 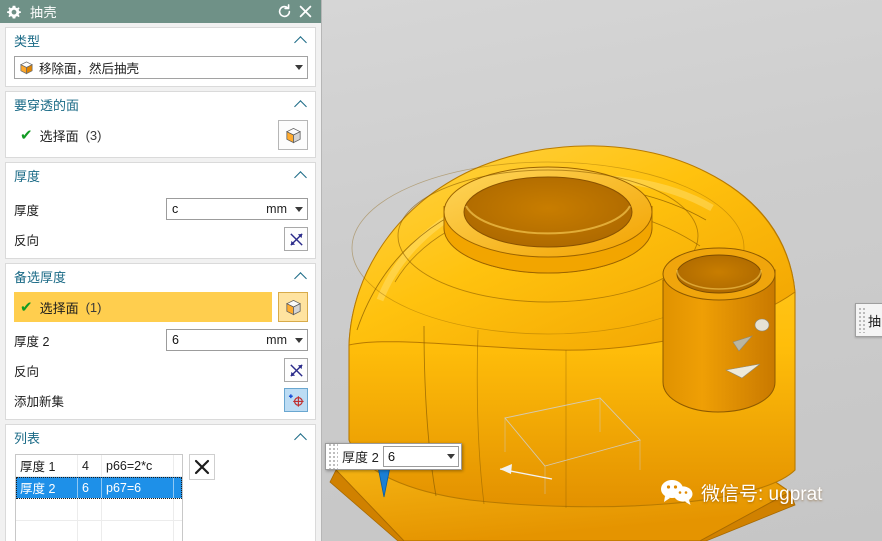 What do you see at coordinates (27, 438) in the screenshot?
I see `group-list-title: 列表` at bounding box center [27, 438].